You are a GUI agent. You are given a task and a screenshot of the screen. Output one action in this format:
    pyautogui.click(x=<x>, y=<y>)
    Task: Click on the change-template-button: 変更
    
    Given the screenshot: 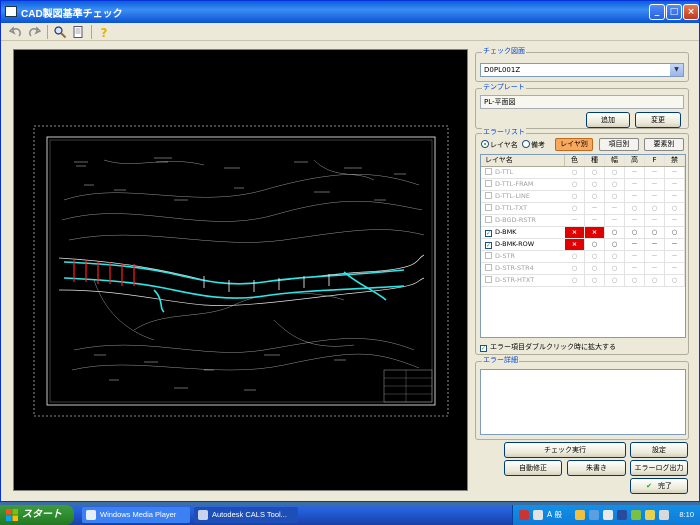 What is the action you would take?
    pyautogui.click(x=658, y=120)
    